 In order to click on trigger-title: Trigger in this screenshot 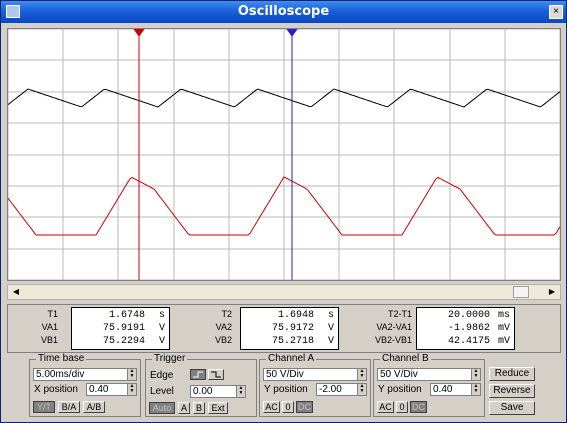, I will do `click(170, 358)`.